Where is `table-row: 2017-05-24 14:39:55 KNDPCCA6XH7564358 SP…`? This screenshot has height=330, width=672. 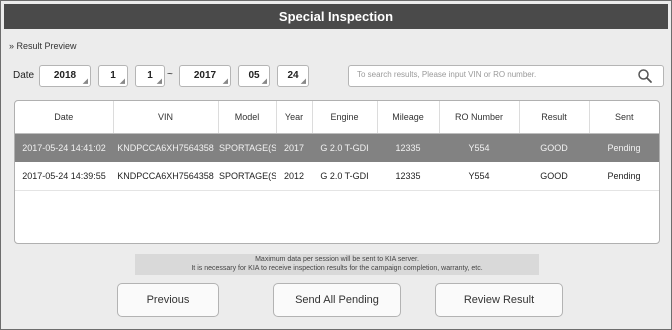 table-row: 2017-05-24 14:39:55 KNDPCCA6XH7564358 SP… is located at coordinates (337, 176).